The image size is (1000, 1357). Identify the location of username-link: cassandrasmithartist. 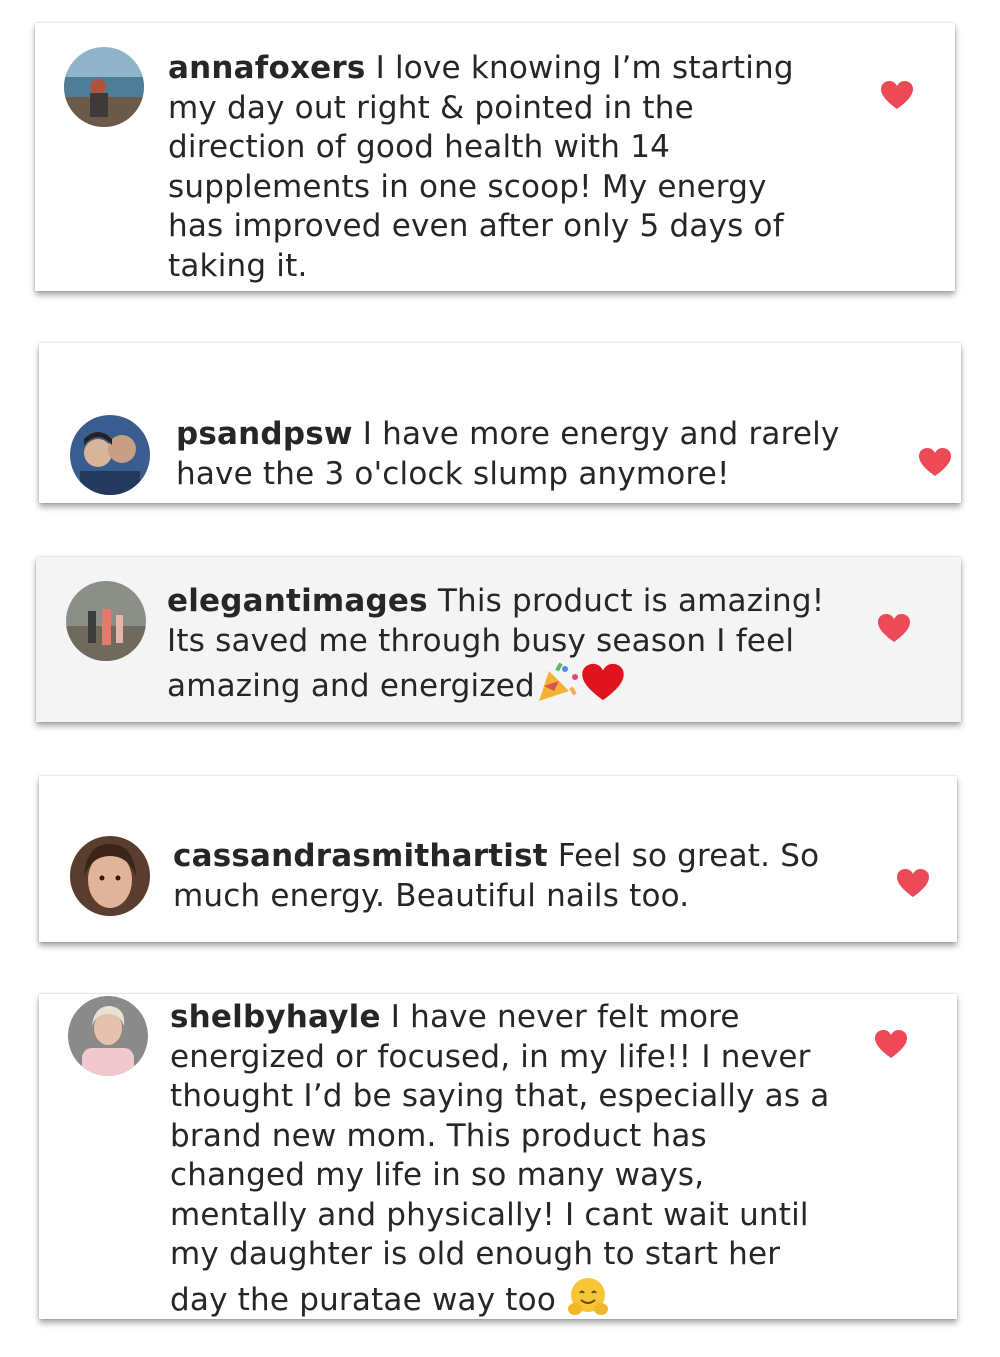
(360, 856).